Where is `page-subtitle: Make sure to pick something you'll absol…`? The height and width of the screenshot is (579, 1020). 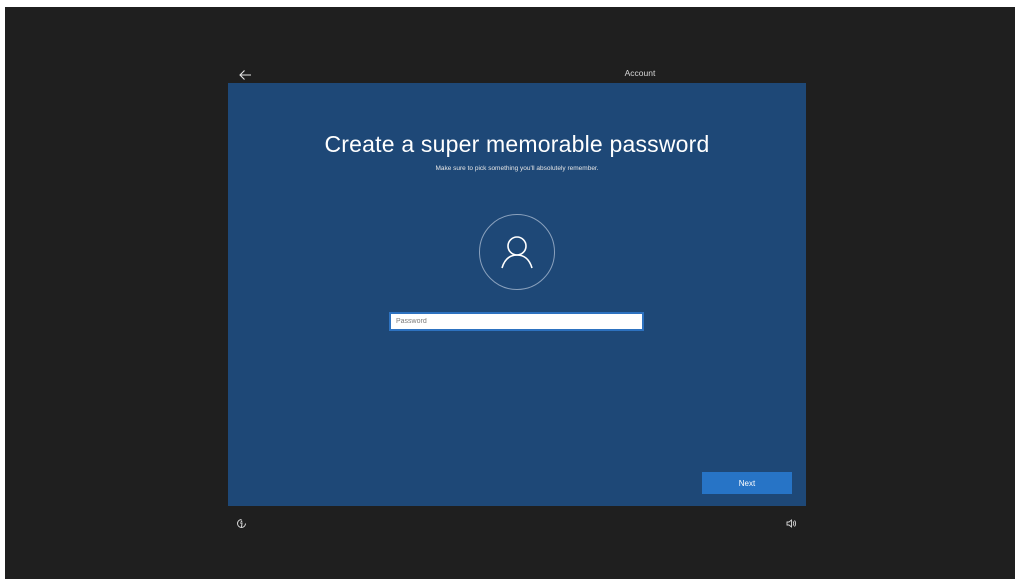 page-subtitle: Make sure to pick something you'll absol… is located at coordinates (517, 168).